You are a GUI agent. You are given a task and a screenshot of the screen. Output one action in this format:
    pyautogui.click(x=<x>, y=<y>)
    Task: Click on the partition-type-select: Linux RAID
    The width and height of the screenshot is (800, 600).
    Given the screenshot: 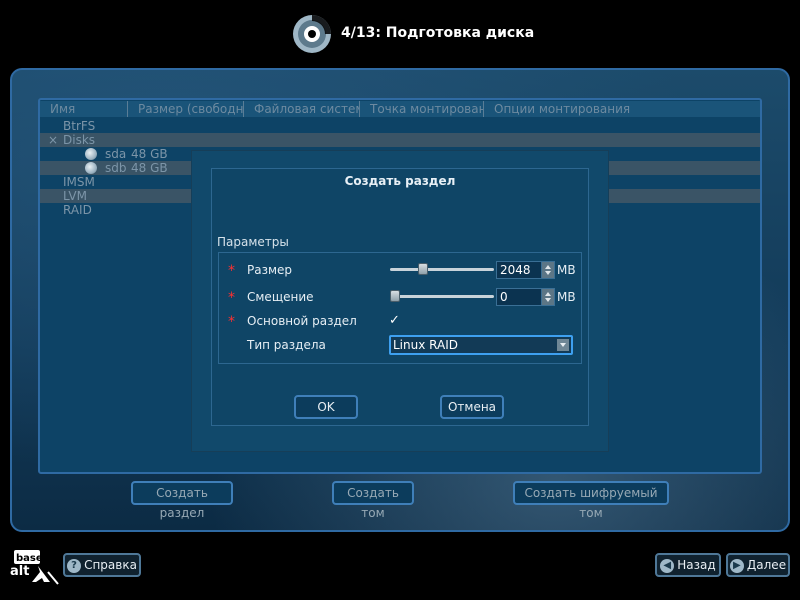 What is the action you would take?
    pyautogui.click(x=481, y=345)
    